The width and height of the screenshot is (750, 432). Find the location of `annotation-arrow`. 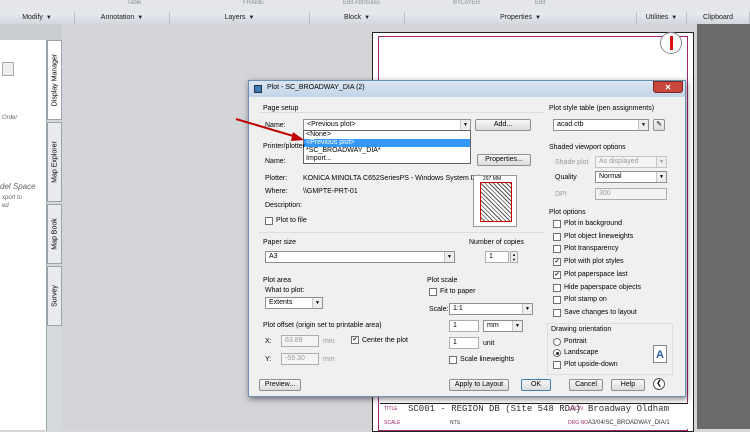

annotation-arrow is located at coordinates (269, 129).